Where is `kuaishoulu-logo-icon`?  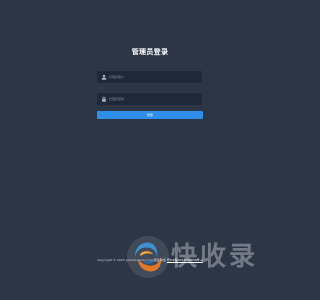
kuaishoulu-logo-icon is located at coordinates (148, 257).